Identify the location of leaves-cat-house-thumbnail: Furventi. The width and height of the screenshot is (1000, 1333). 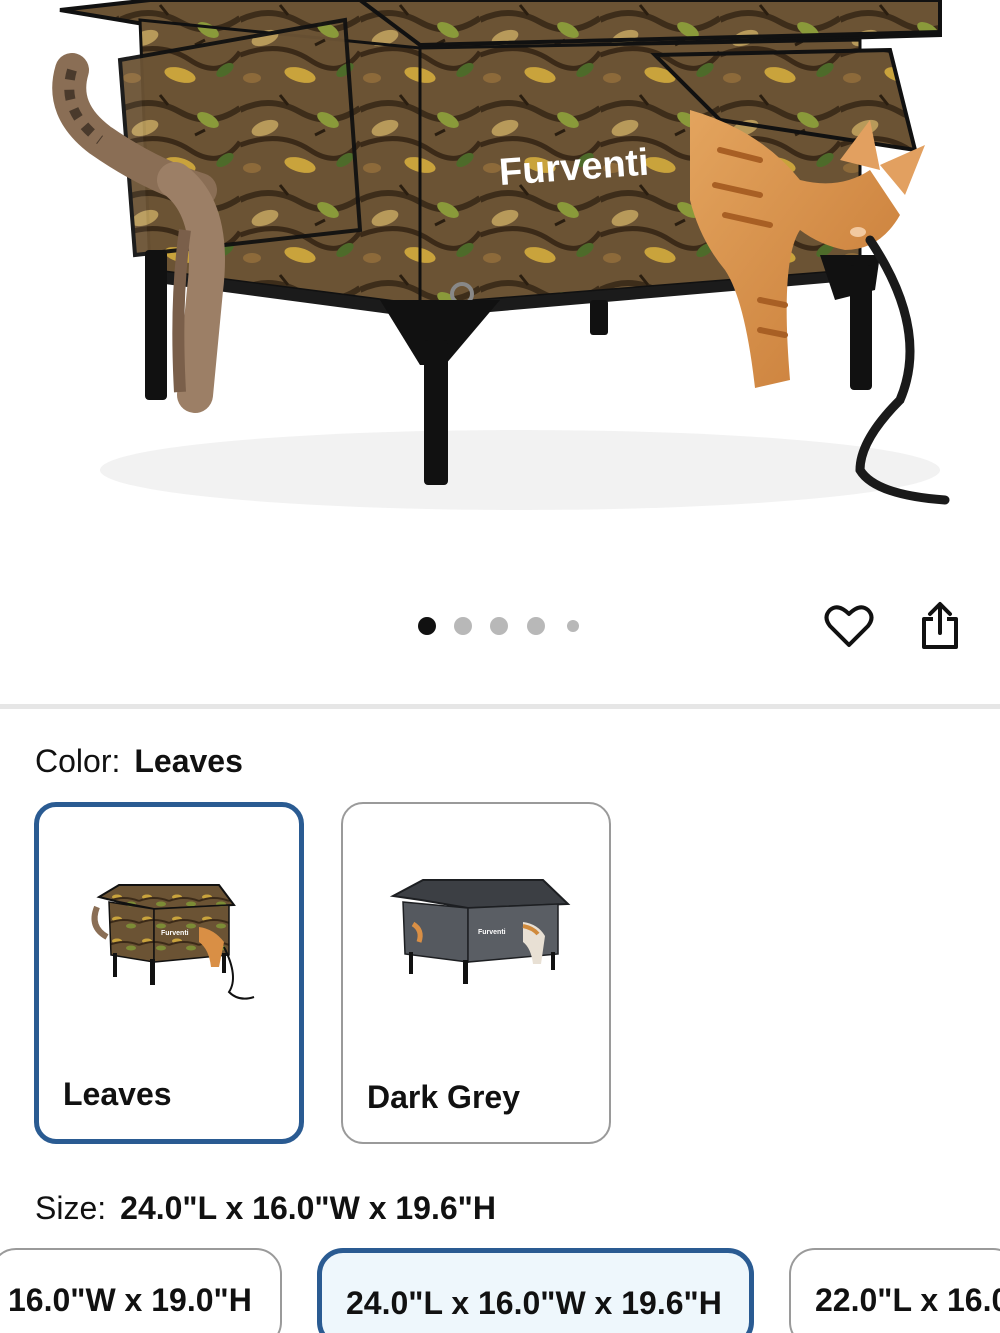
(173, 942).